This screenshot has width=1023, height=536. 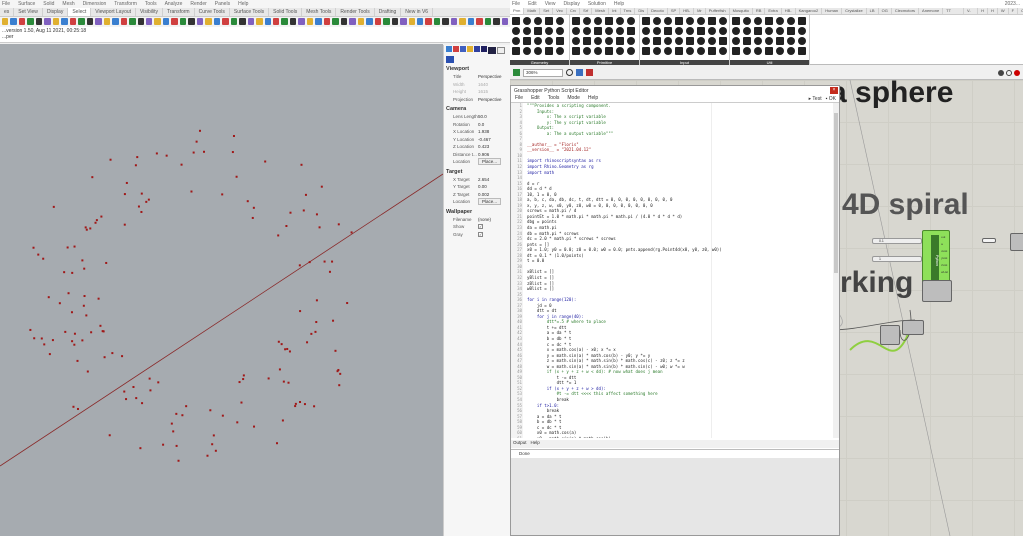 I want to click on number-slider: 1, so click(x=897, y=259).